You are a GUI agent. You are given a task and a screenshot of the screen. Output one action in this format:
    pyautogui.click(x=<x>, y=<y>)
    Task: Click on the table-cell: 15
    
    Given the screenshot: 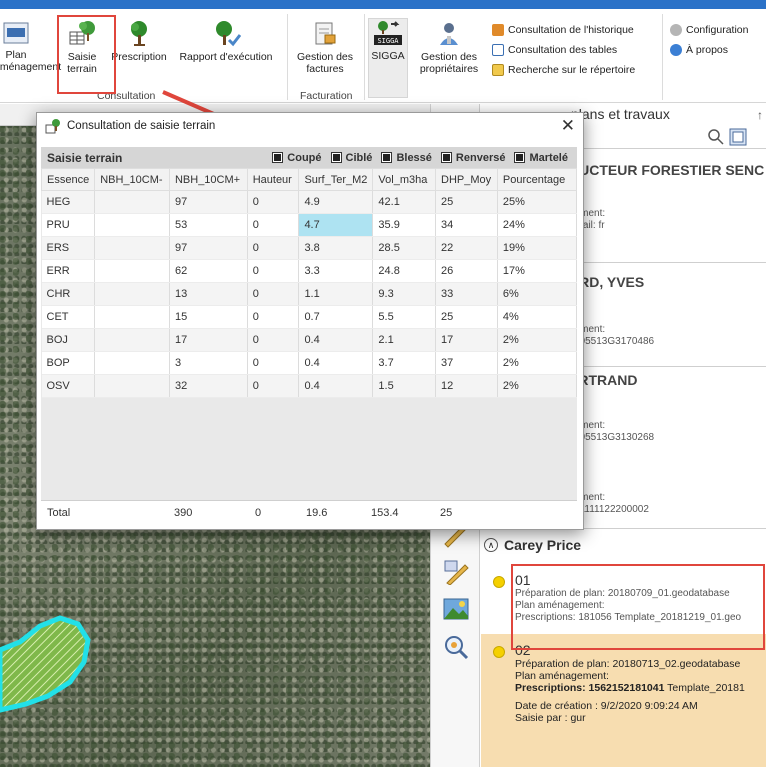 What is the action you would take?
    pyautogui.click(x=208, y=317)
    